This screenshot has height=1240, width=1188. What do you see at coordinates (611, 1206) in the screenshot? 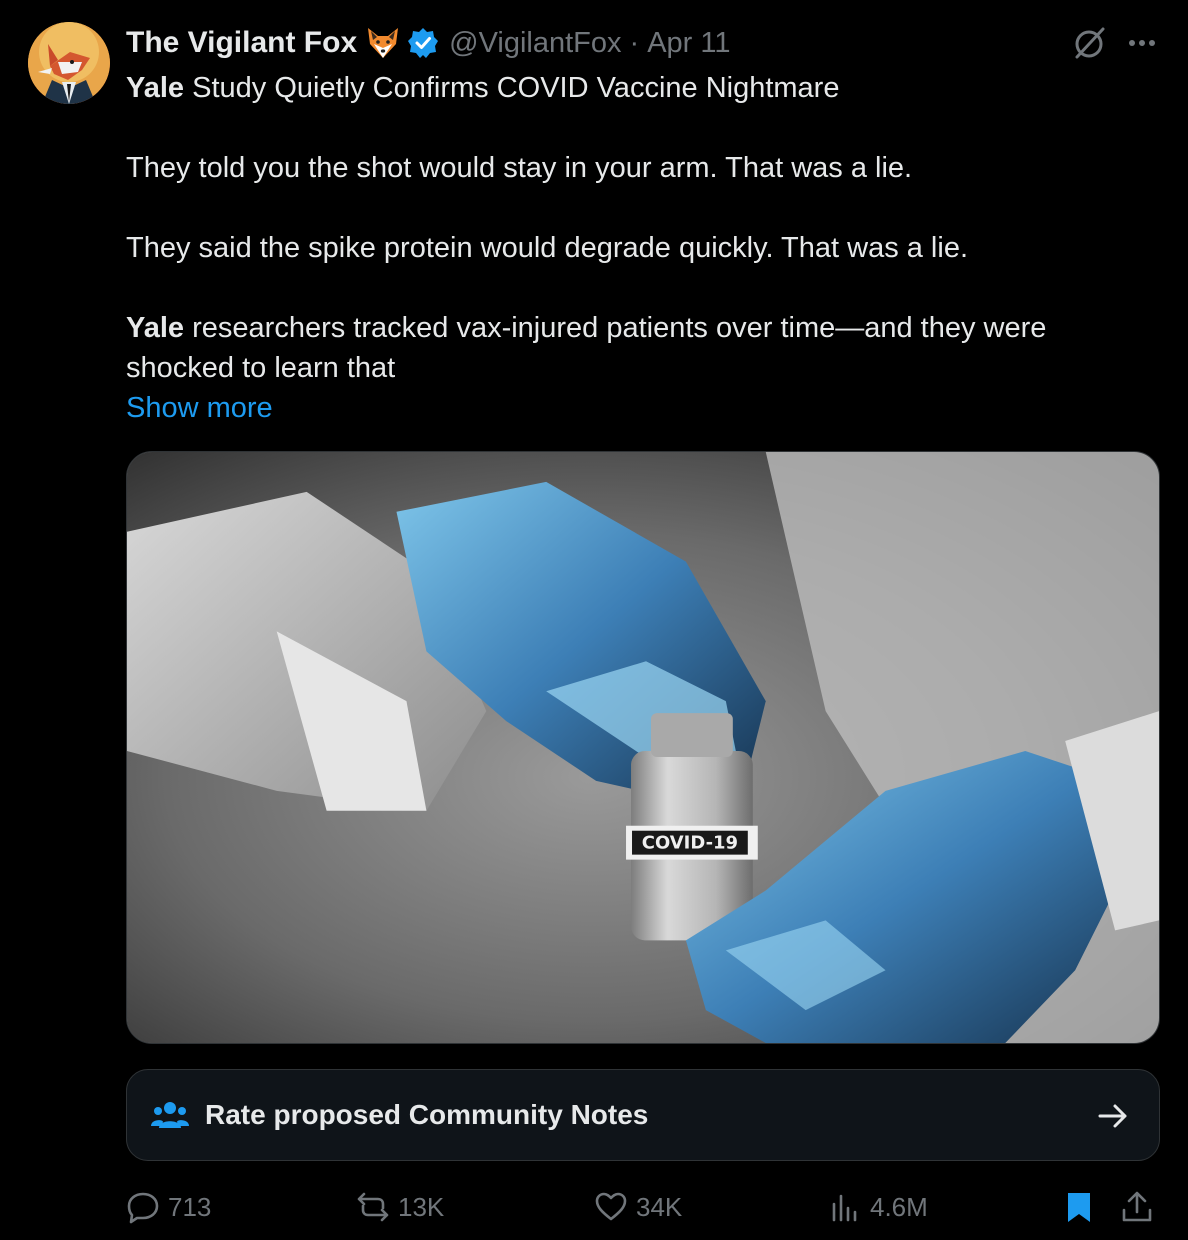
I see `heart-icon` at bounding box center [611, 1206].